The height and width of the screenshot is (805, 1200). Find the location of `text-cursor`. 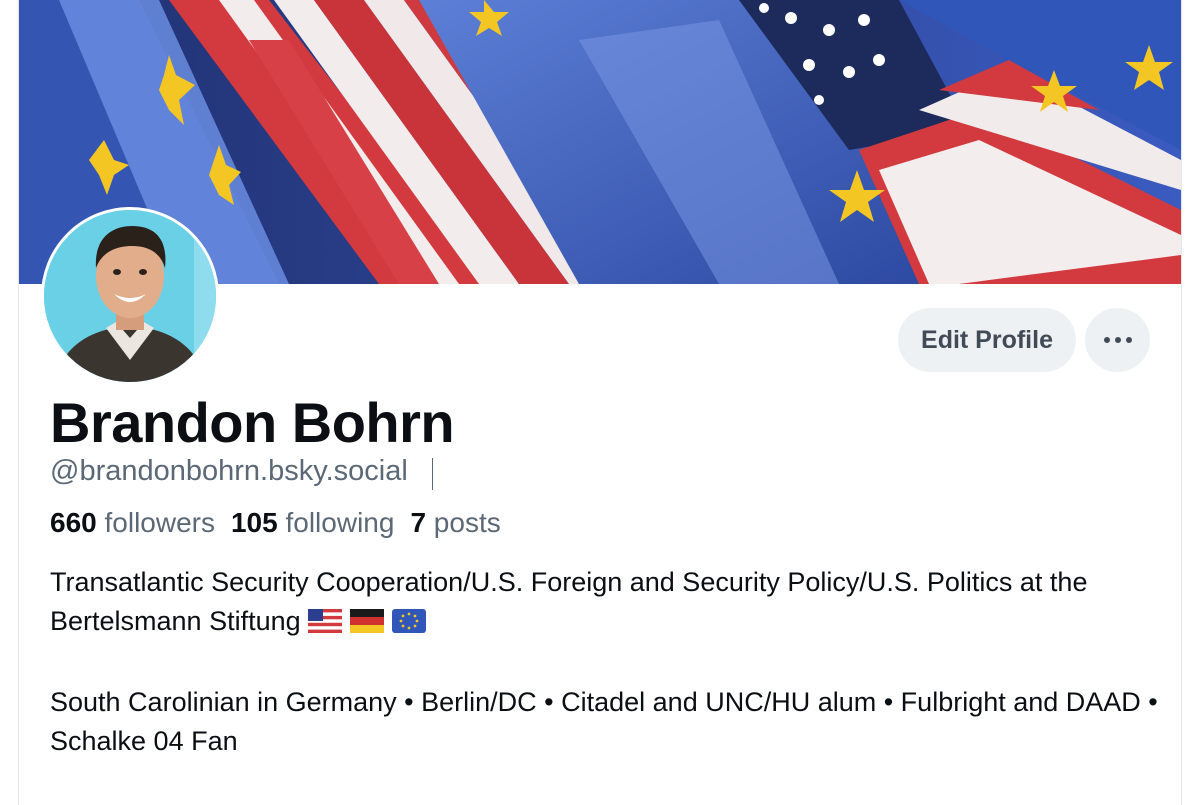

text-cursor is located at coordinates (432, 474).